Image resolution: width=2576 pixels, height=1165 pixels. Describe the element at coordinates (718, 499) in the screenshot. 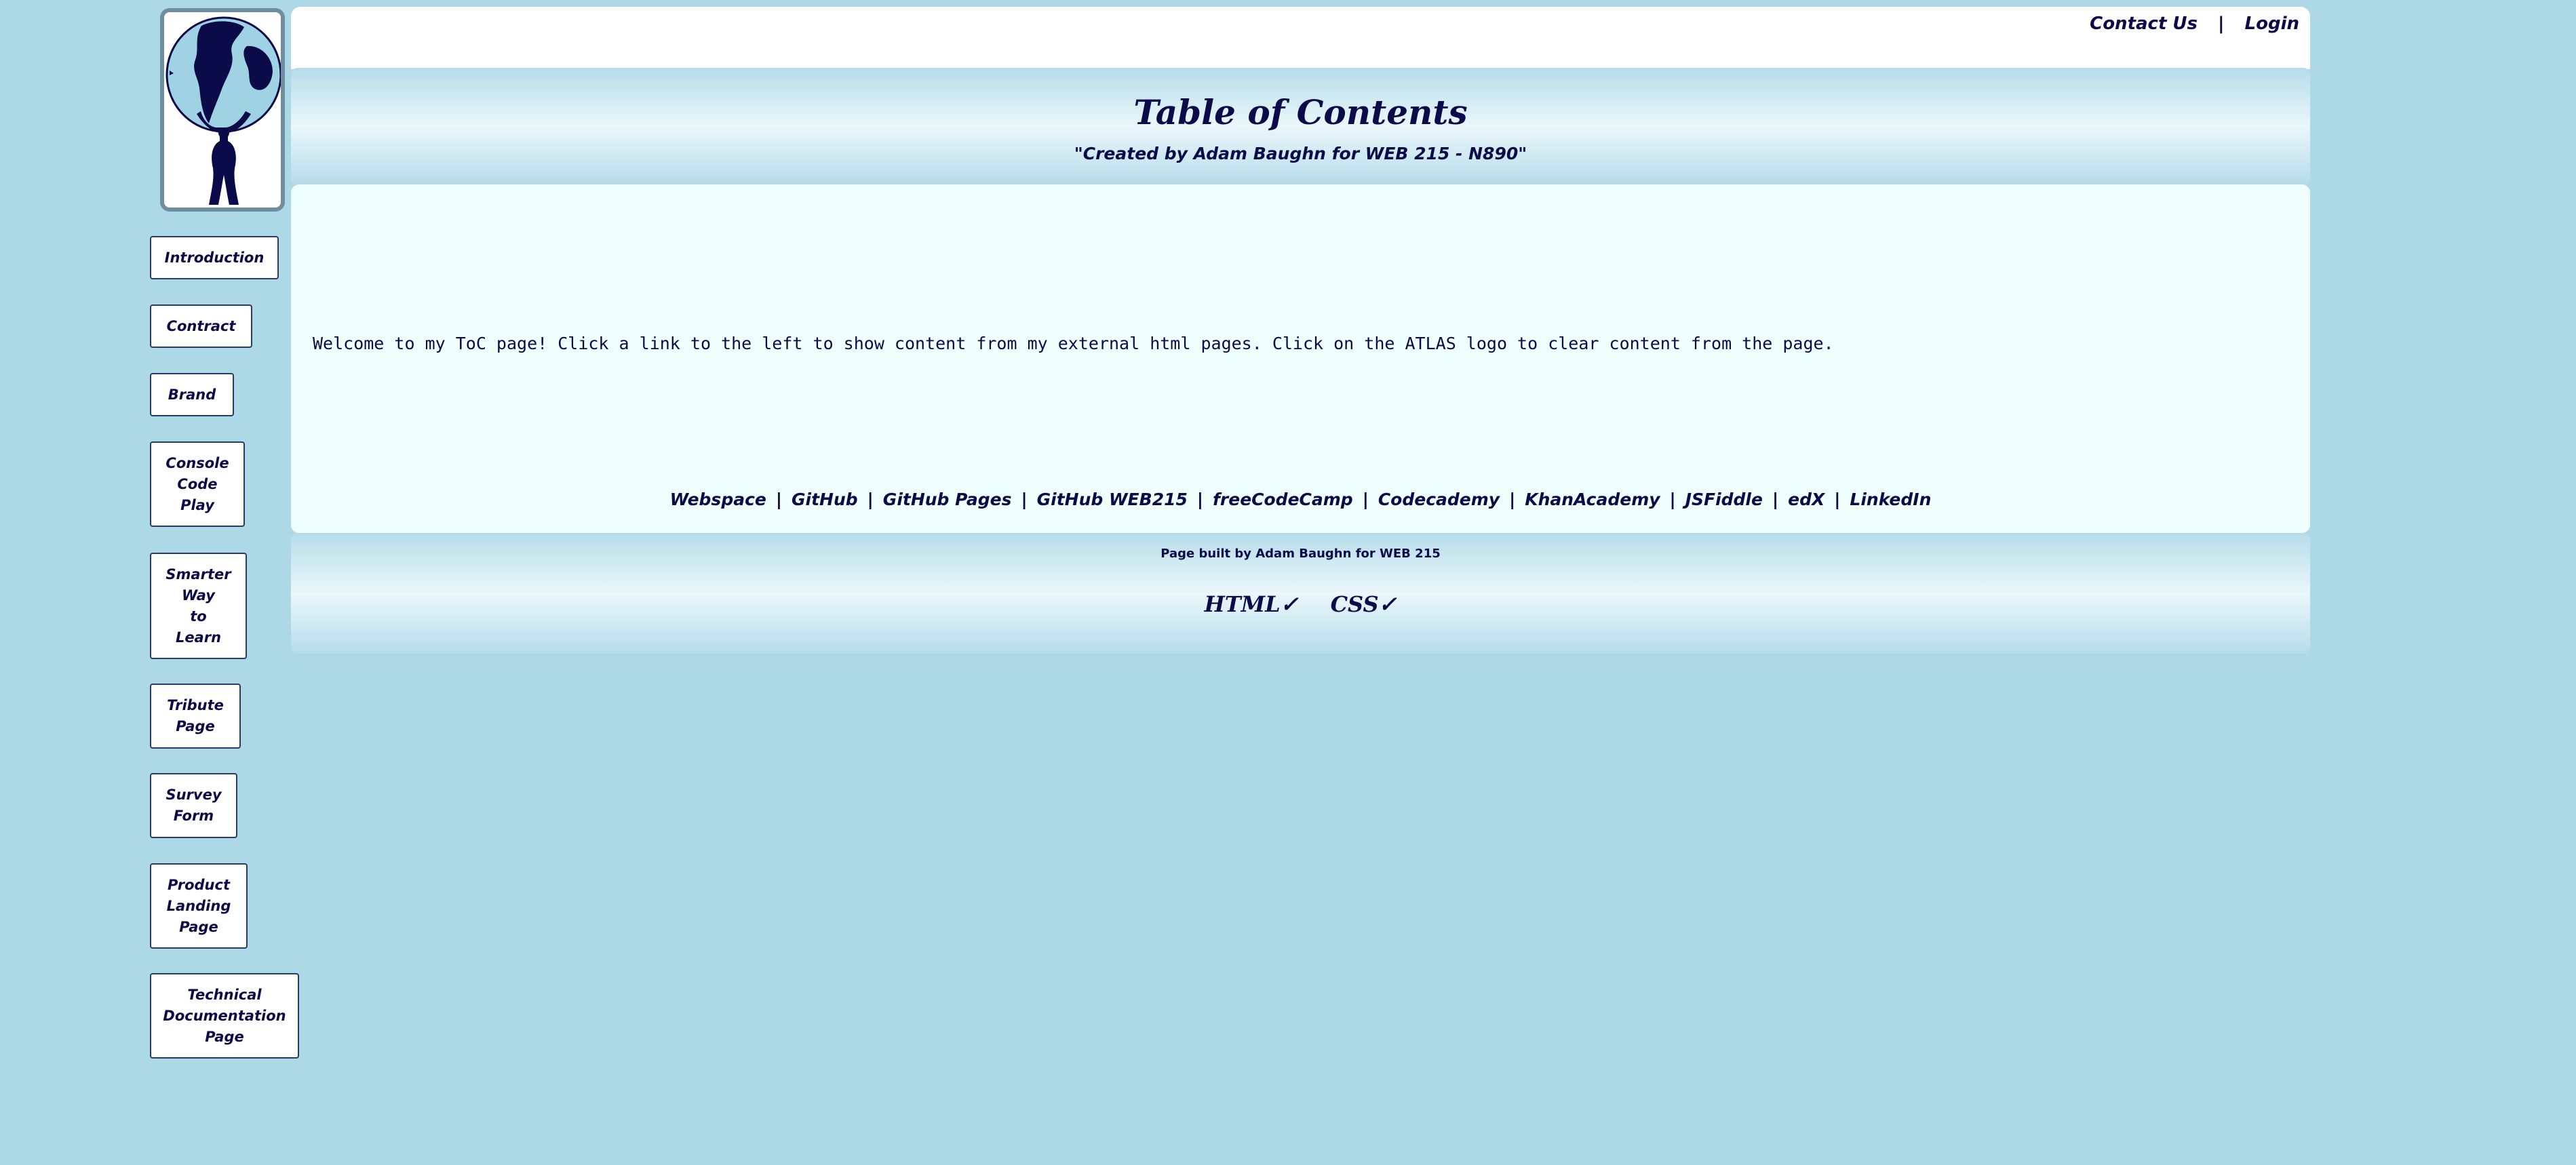

I see `link-webspace: Webspace` at that location.